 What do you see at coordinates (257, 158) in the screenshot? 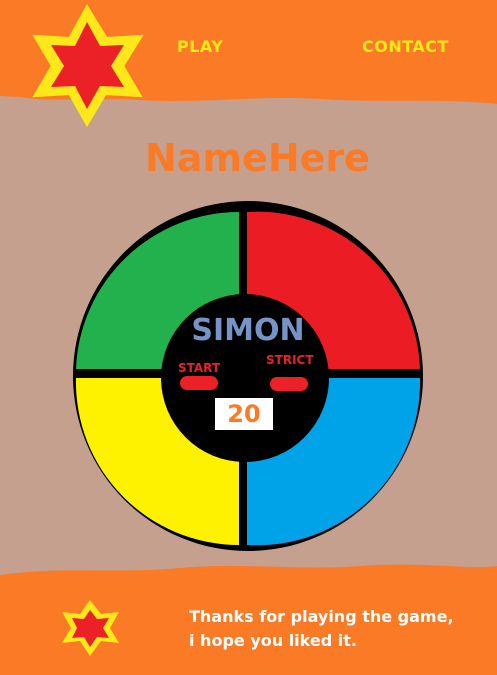
I see `page-title: NameHere` at bounding box center [257, 158].